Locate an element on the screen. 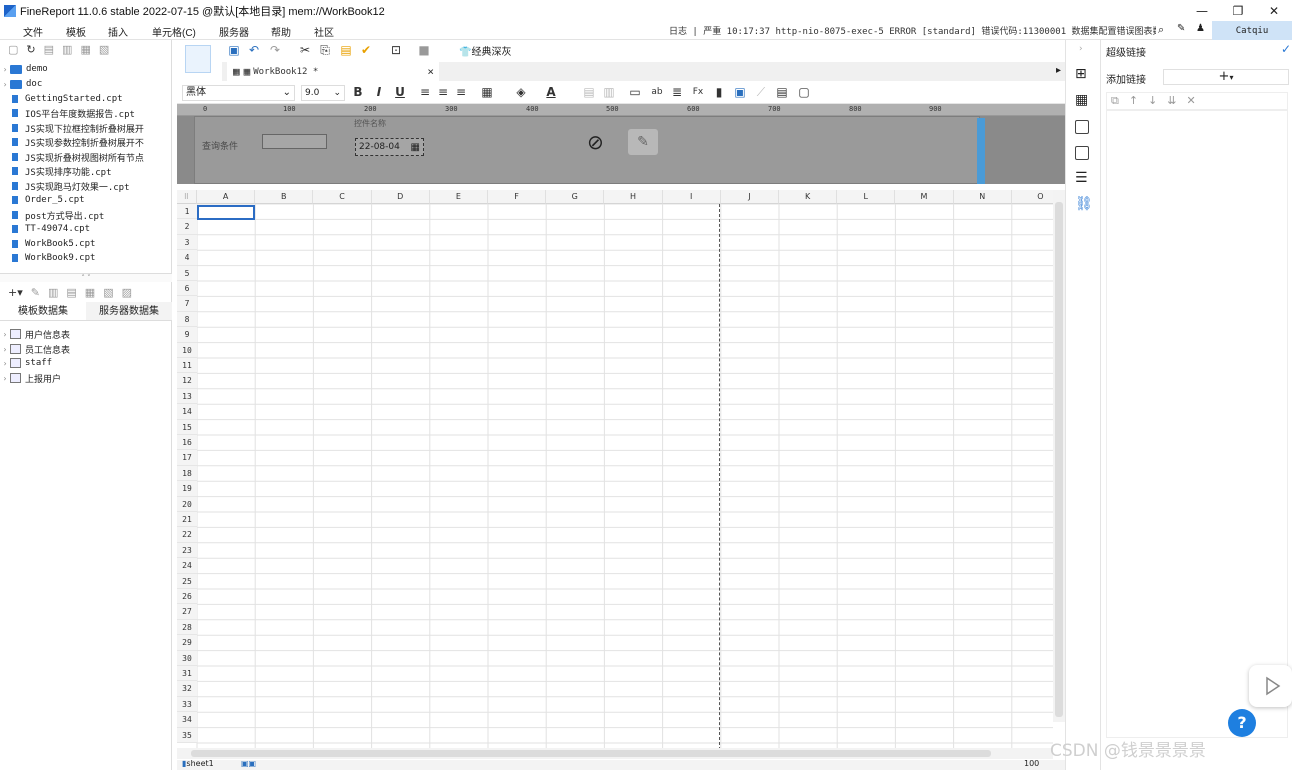 This screenshot has height=770, width=1292. save-icon: ▣ is located at coordinates (234, 50).